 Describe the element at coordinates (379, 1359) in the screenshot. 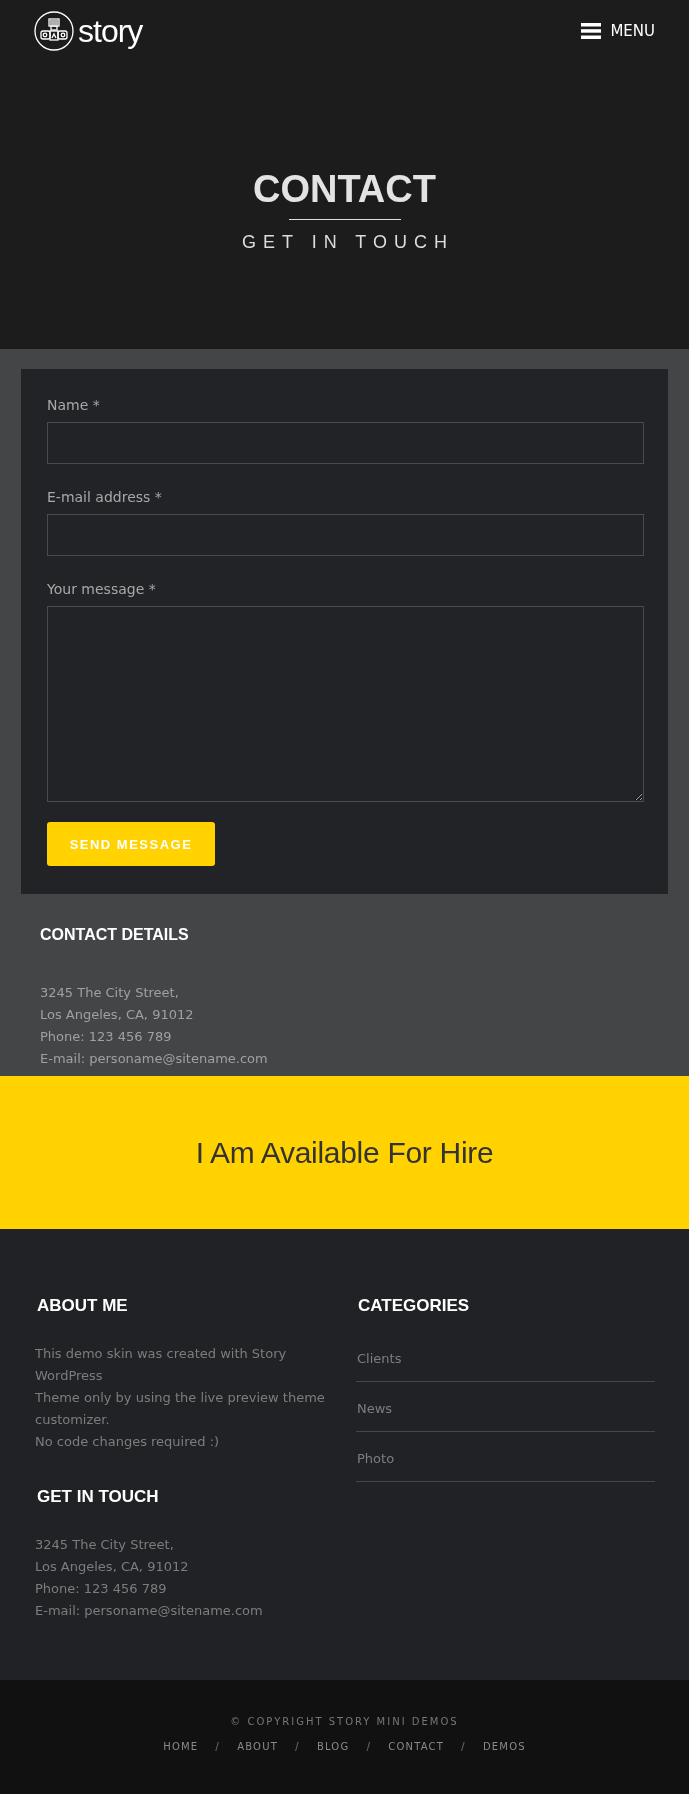

I see `category-link: Clients` at that location.